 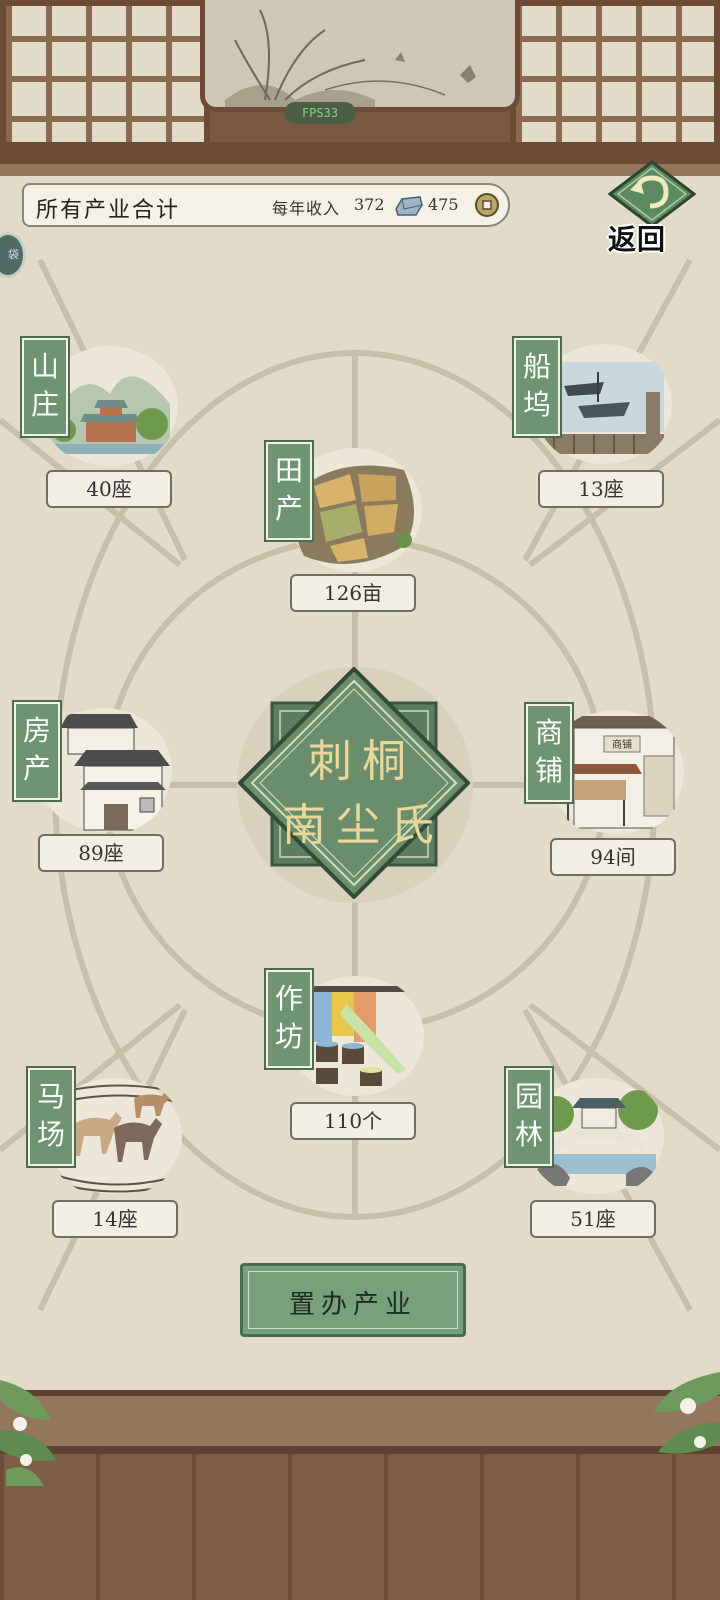 I want to click on bottom-wood-frame, so click(x=360, y=1495).